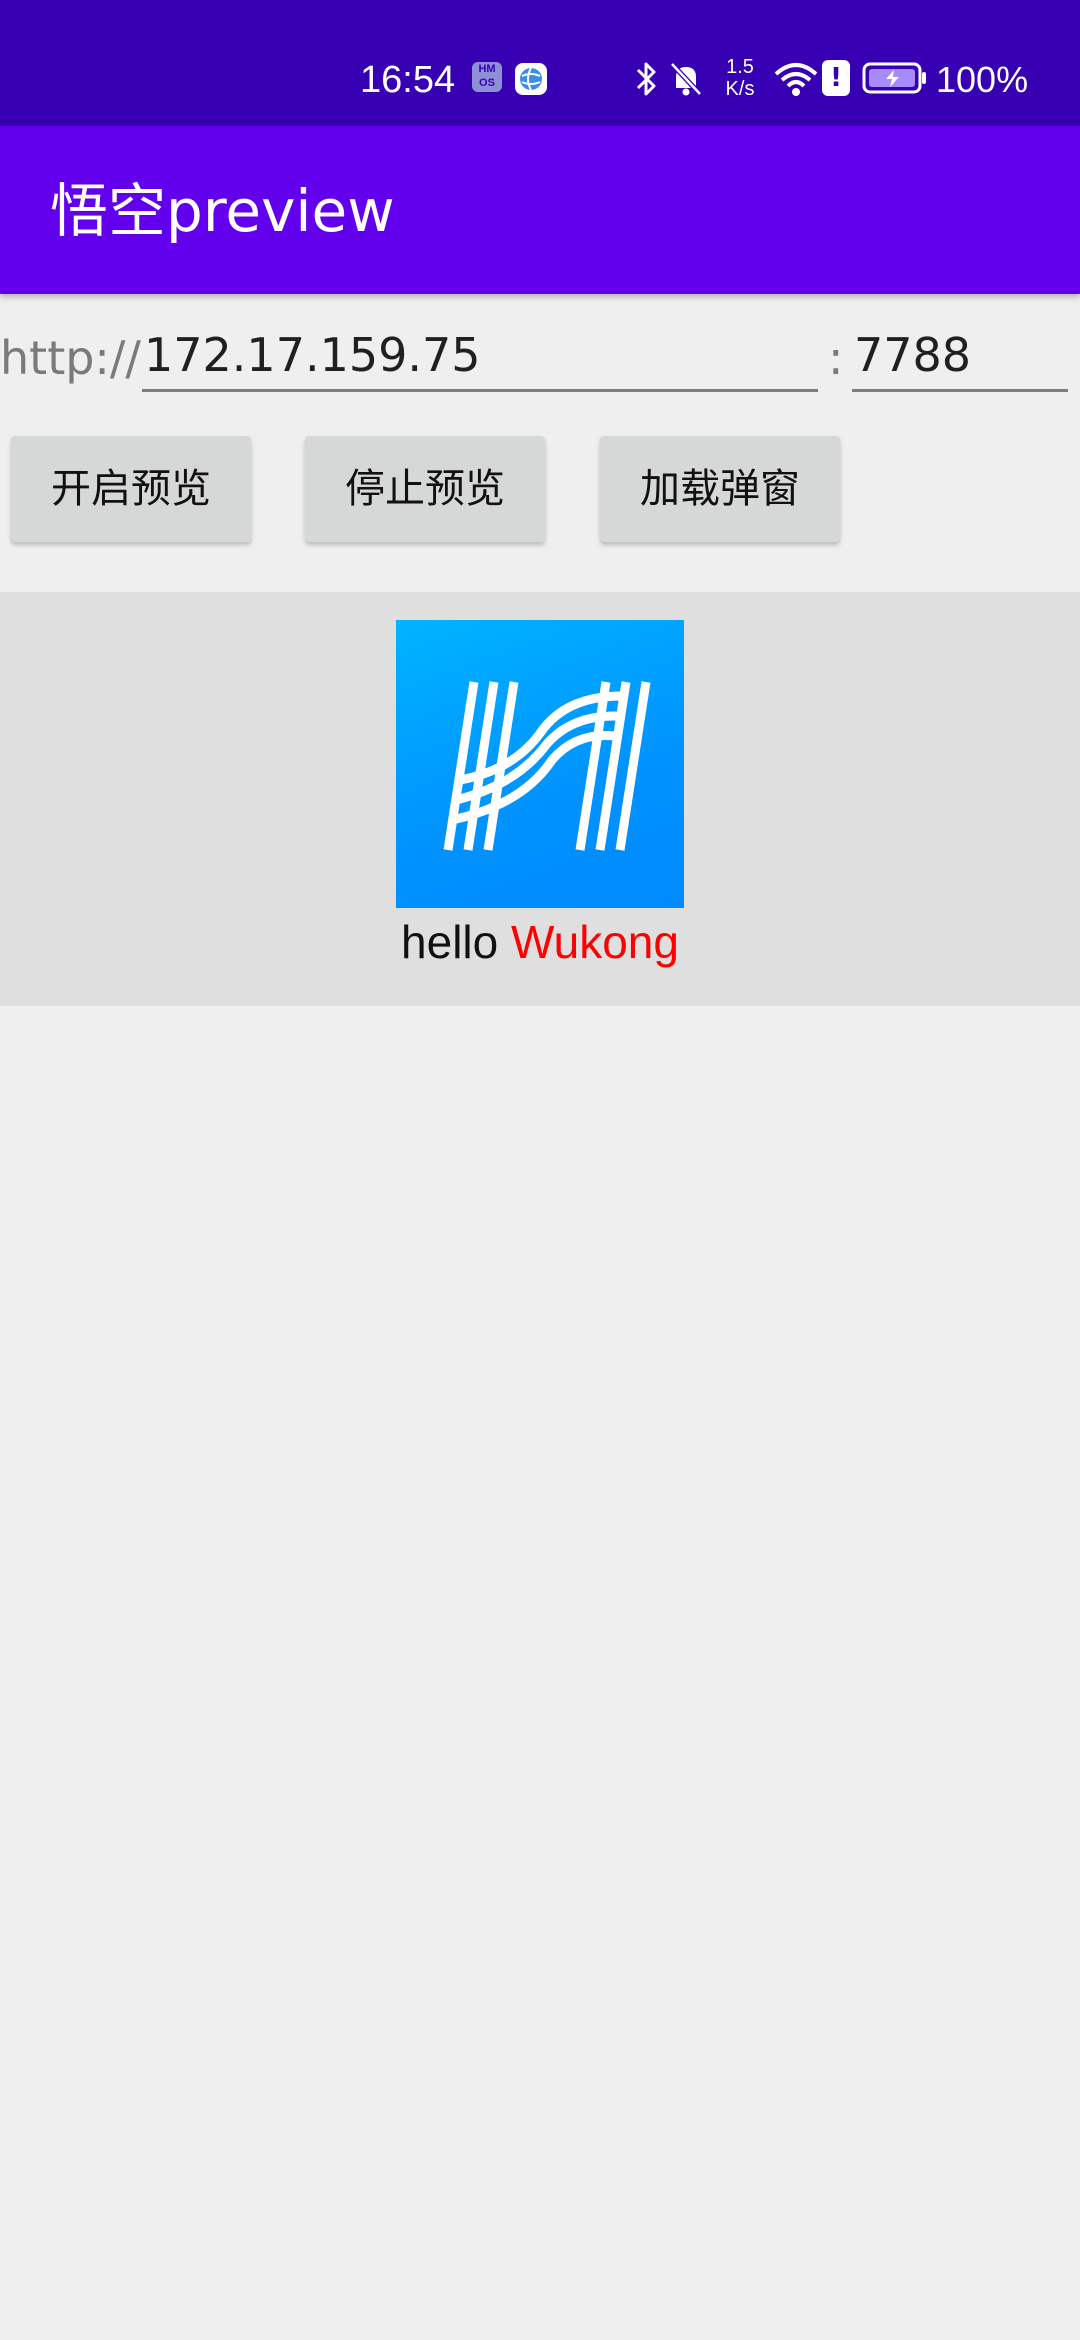 The width and height of the screenshot is (1080, 2340). What do you see at coordinates (740, 67) in the screenshot?
I see `network-speed-value: 1.5` at bounding box center [740, 67].